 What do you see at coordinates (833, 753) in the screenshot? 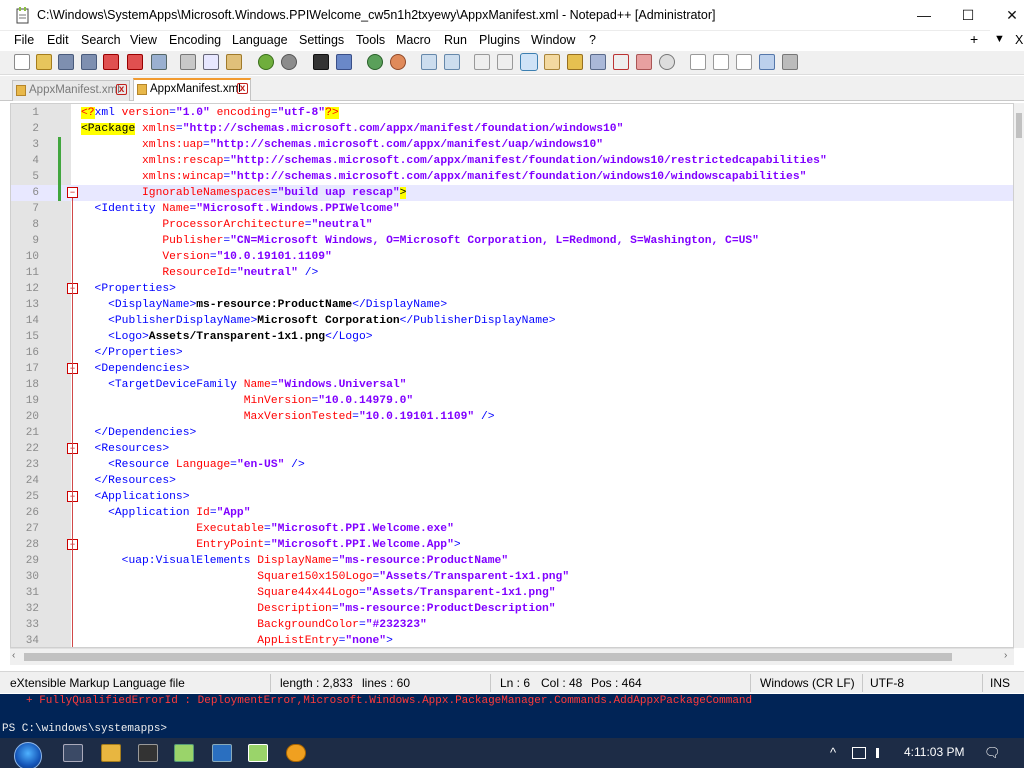
I see `show-hidden-icons: ^` at bounding box center [833, 753].